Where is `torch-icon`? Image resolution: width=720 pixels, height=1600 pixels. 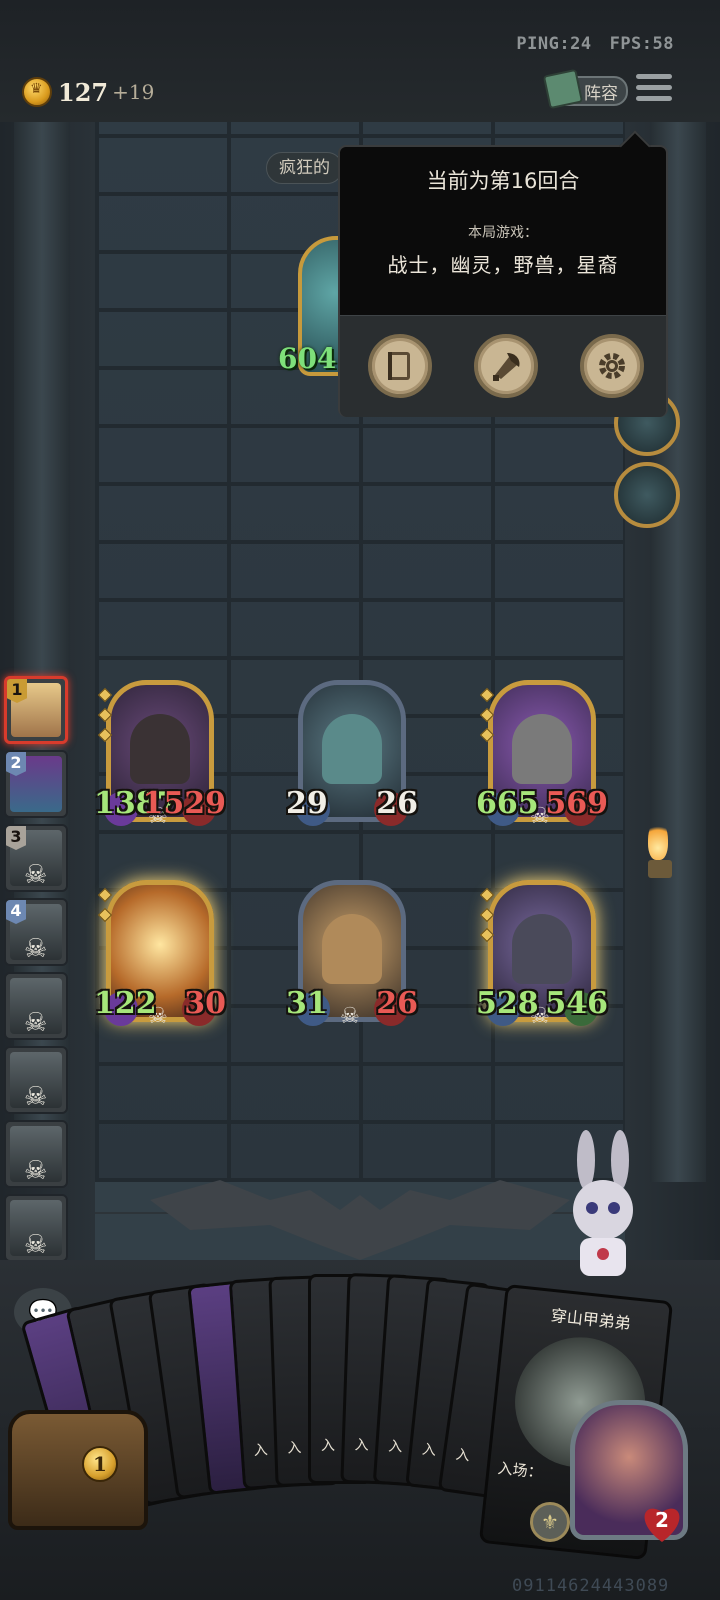 torch-icon is located at coordinates (660, 849).